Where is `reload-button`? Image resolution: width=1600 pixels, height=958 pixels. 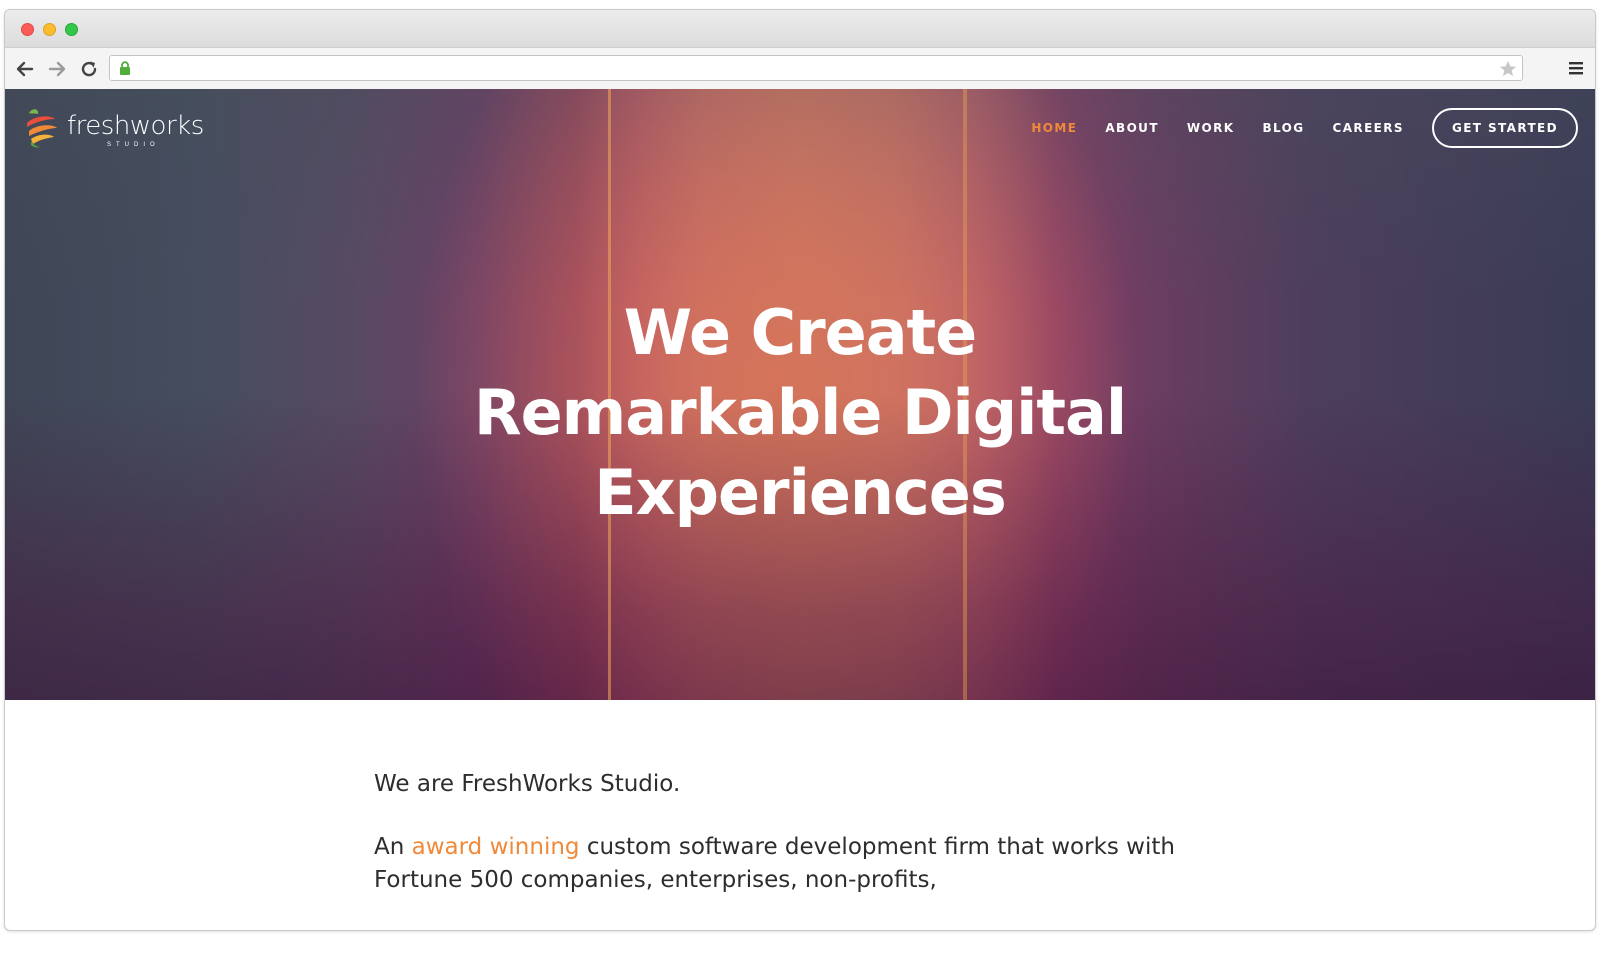 reload-button is located at coordinates (89, 69).